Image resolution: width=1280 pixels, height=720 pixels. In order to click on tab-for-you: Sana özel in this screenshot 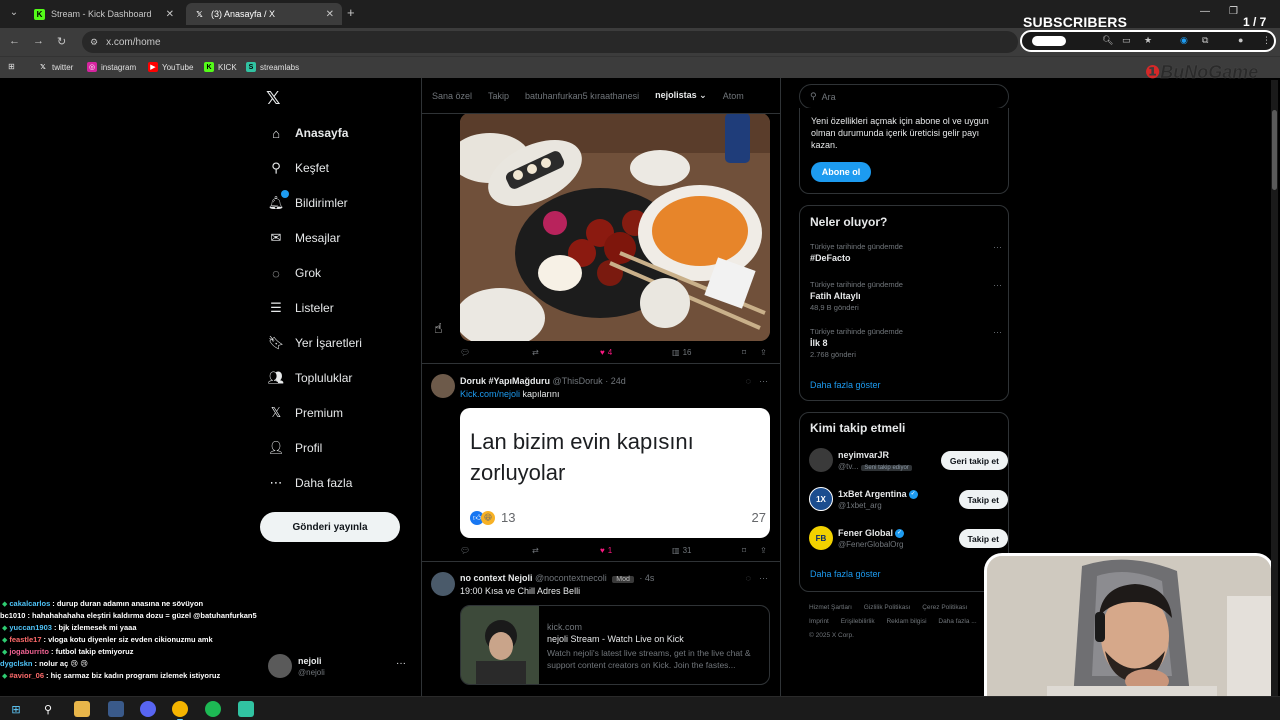, I will do `click(452, 96)`.